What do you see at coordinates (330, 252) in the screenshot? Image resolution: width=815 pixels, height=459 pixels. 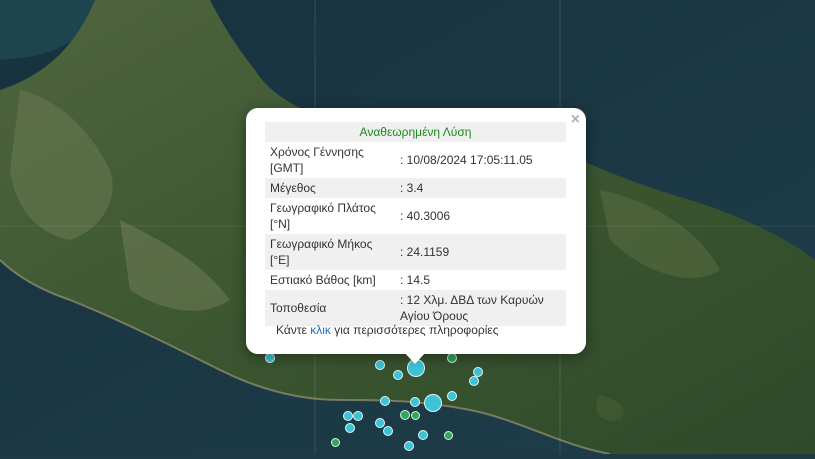 I see `longitude-label: Γεωγραφικό Μήκος [°E]` at bounding box center [330, 252].